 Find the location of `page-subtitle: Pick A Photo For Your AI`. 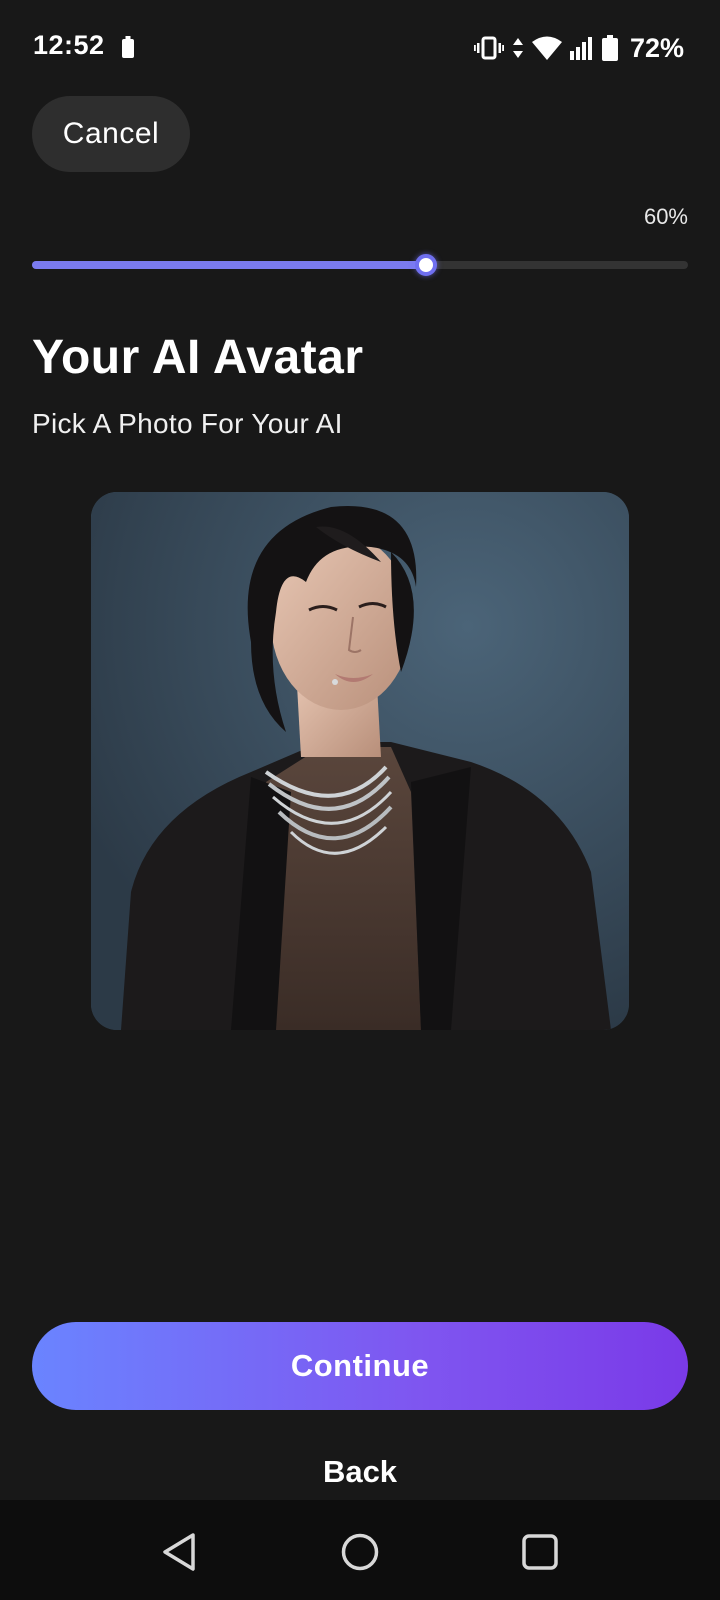

page-subtitle: Pick A Photo For Your AI is located at coordinates (187, 423).